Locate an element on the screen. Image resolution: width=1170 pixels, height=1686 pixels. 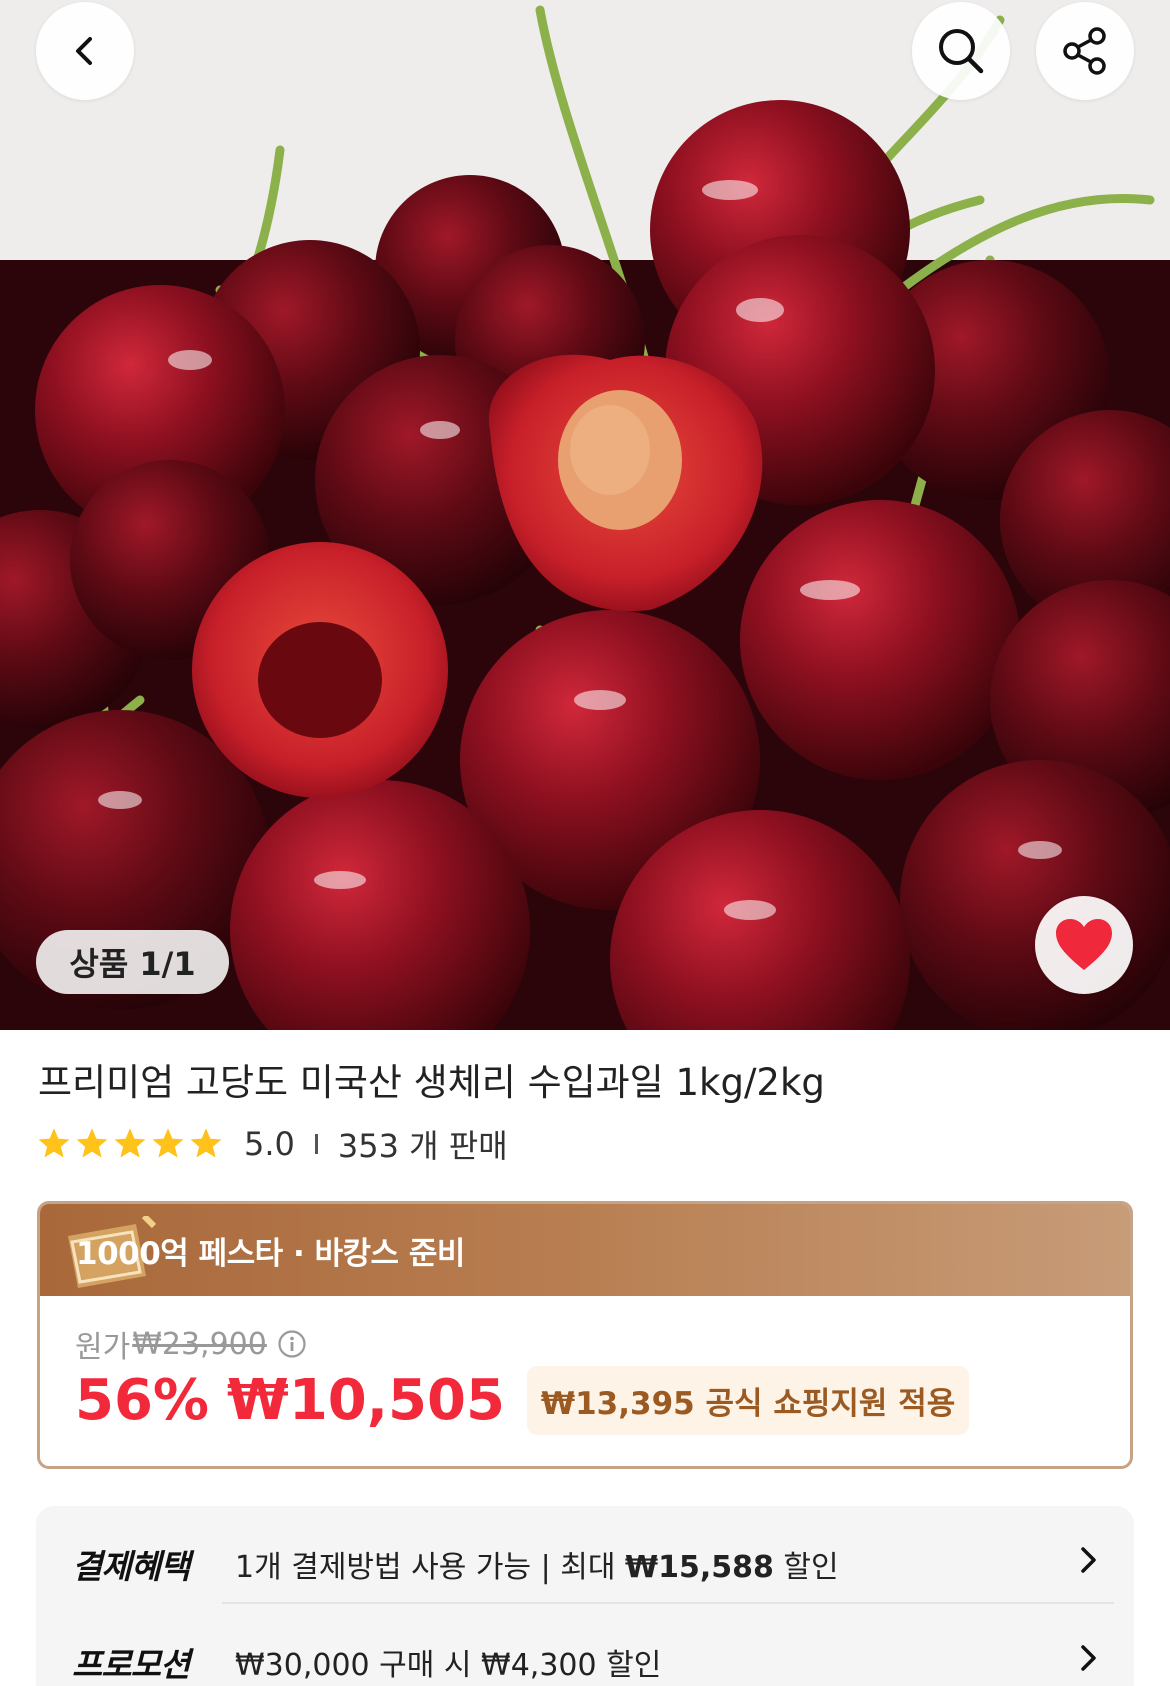
share-icon is located at coordinates (1084, 51).